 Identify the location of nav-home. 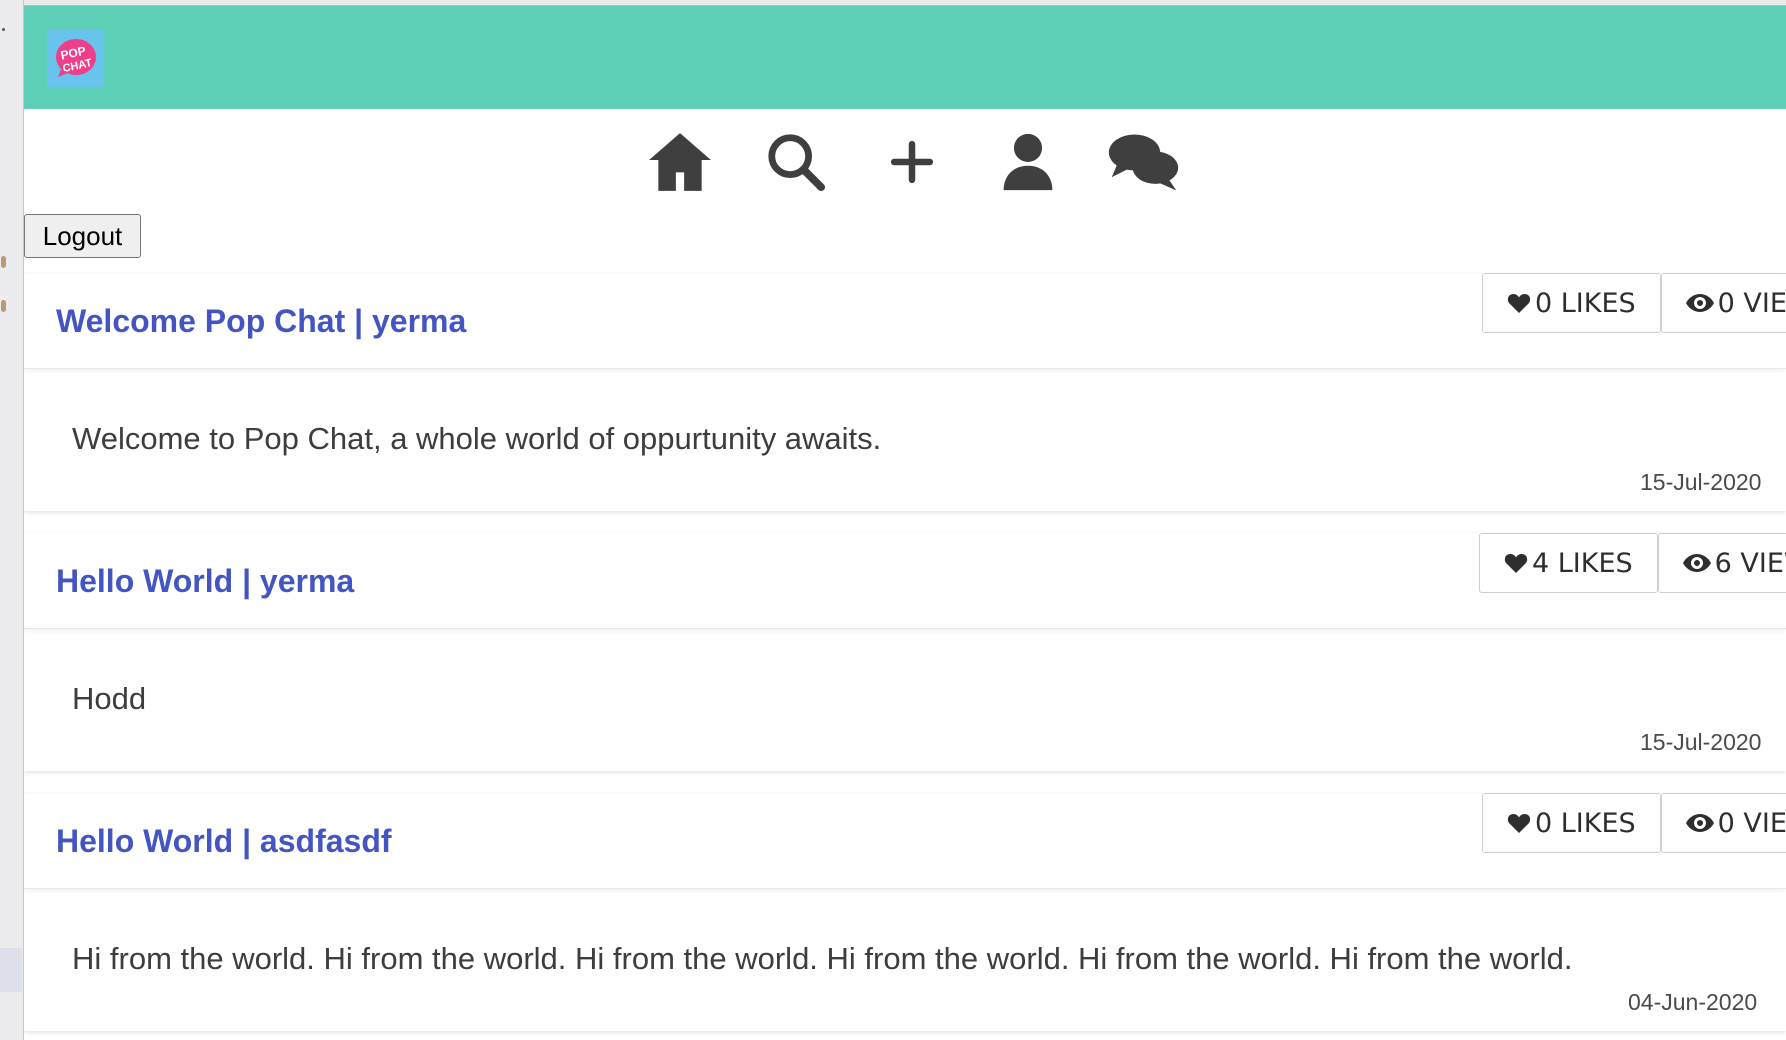
(680, 162).